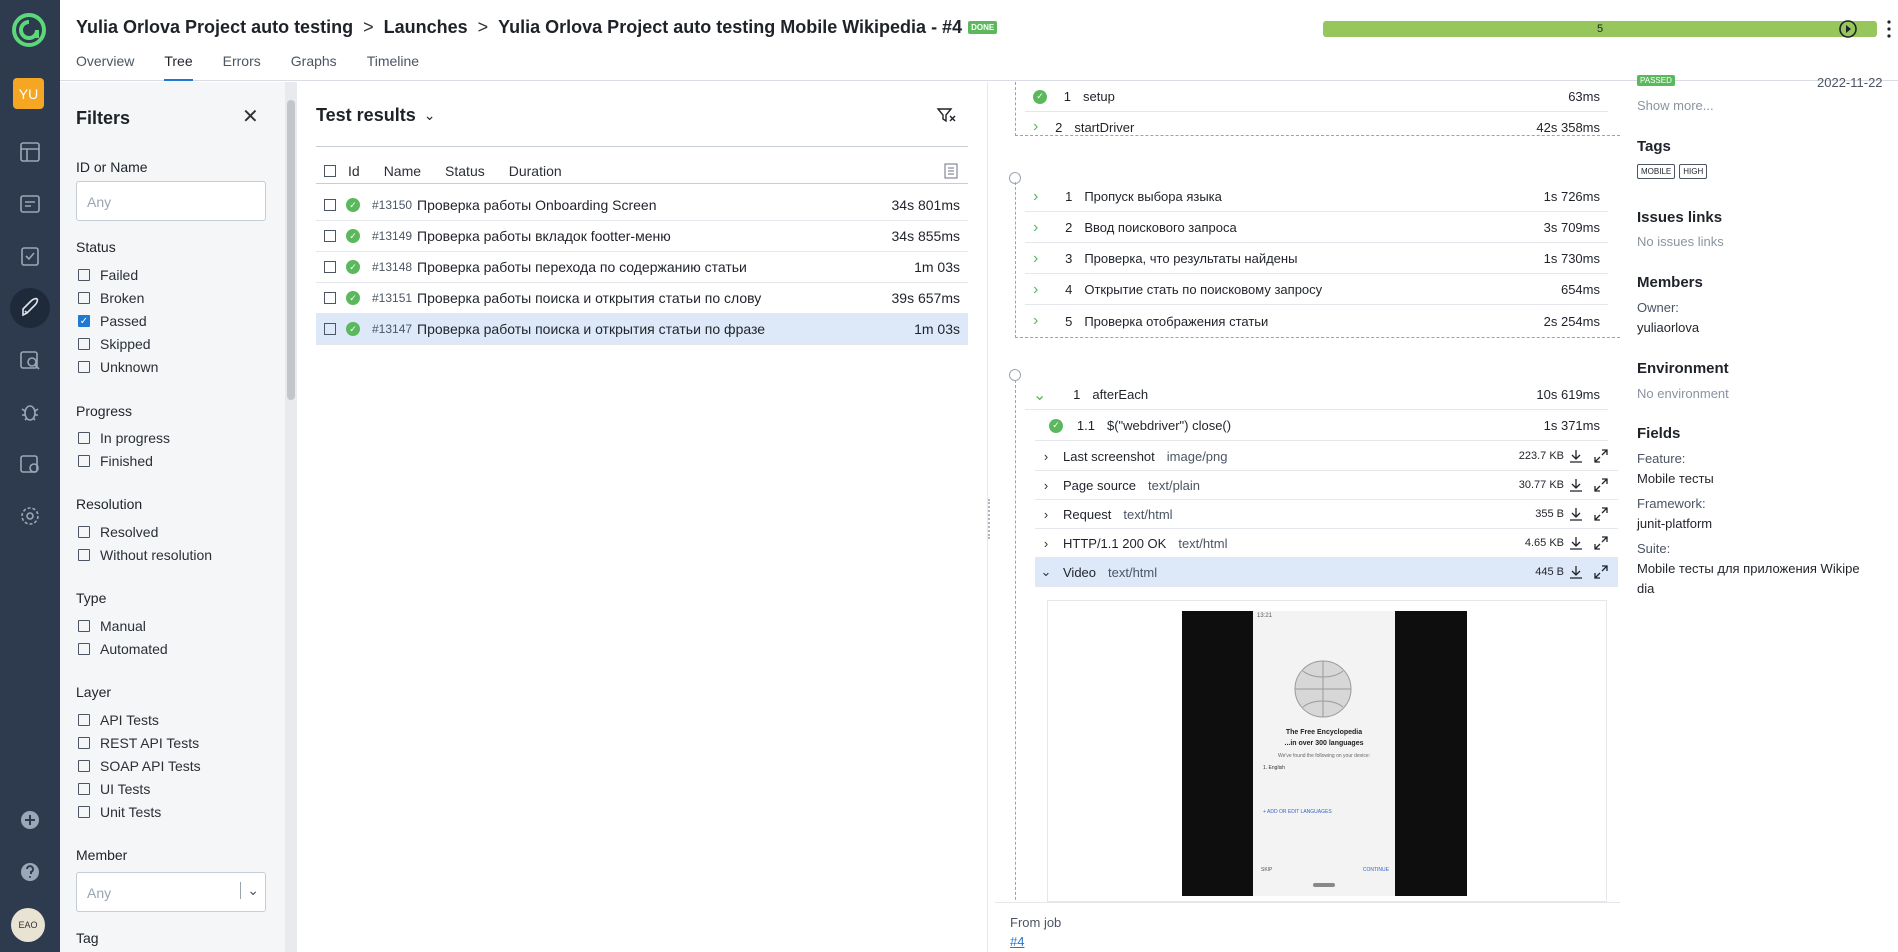 The image size is (1898, 952). Describe the element at coordinates (145, 555) in the screenshot. I see `resolution-without-checkbox: Without resolution` at that location.